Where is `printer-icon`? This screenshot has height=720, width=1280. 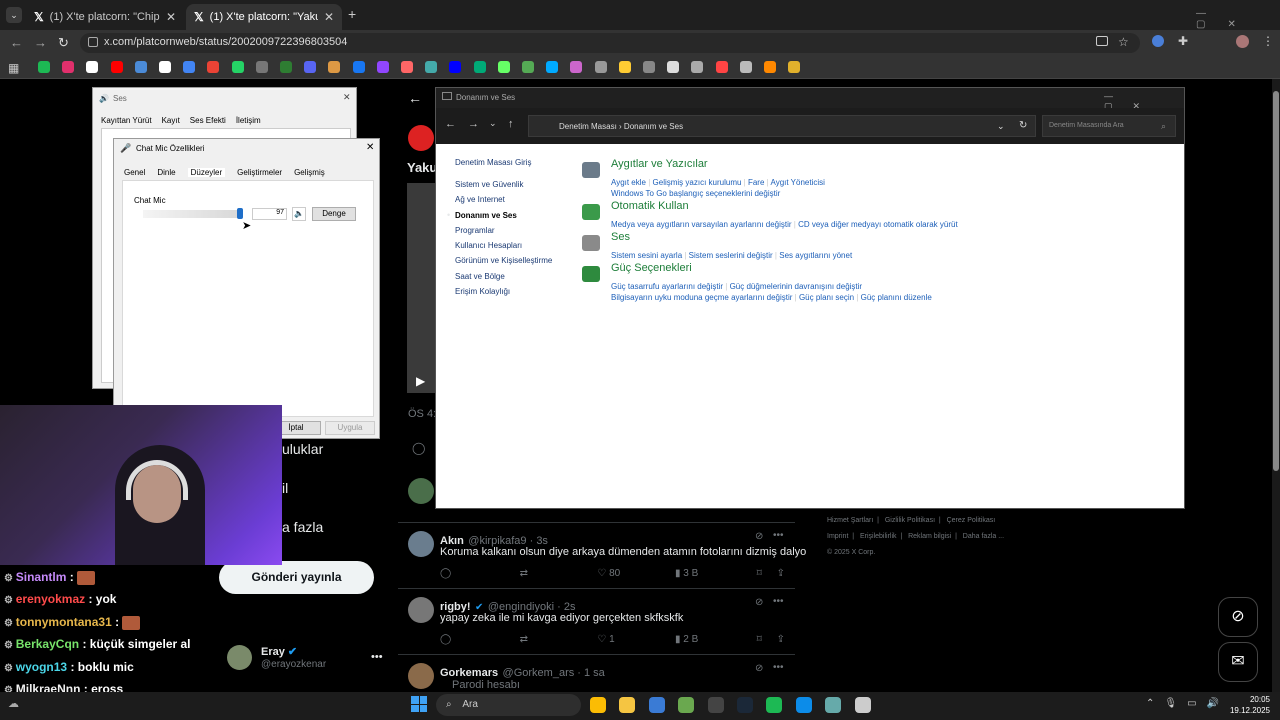
printer-icon is located at coordinates (591, 170).